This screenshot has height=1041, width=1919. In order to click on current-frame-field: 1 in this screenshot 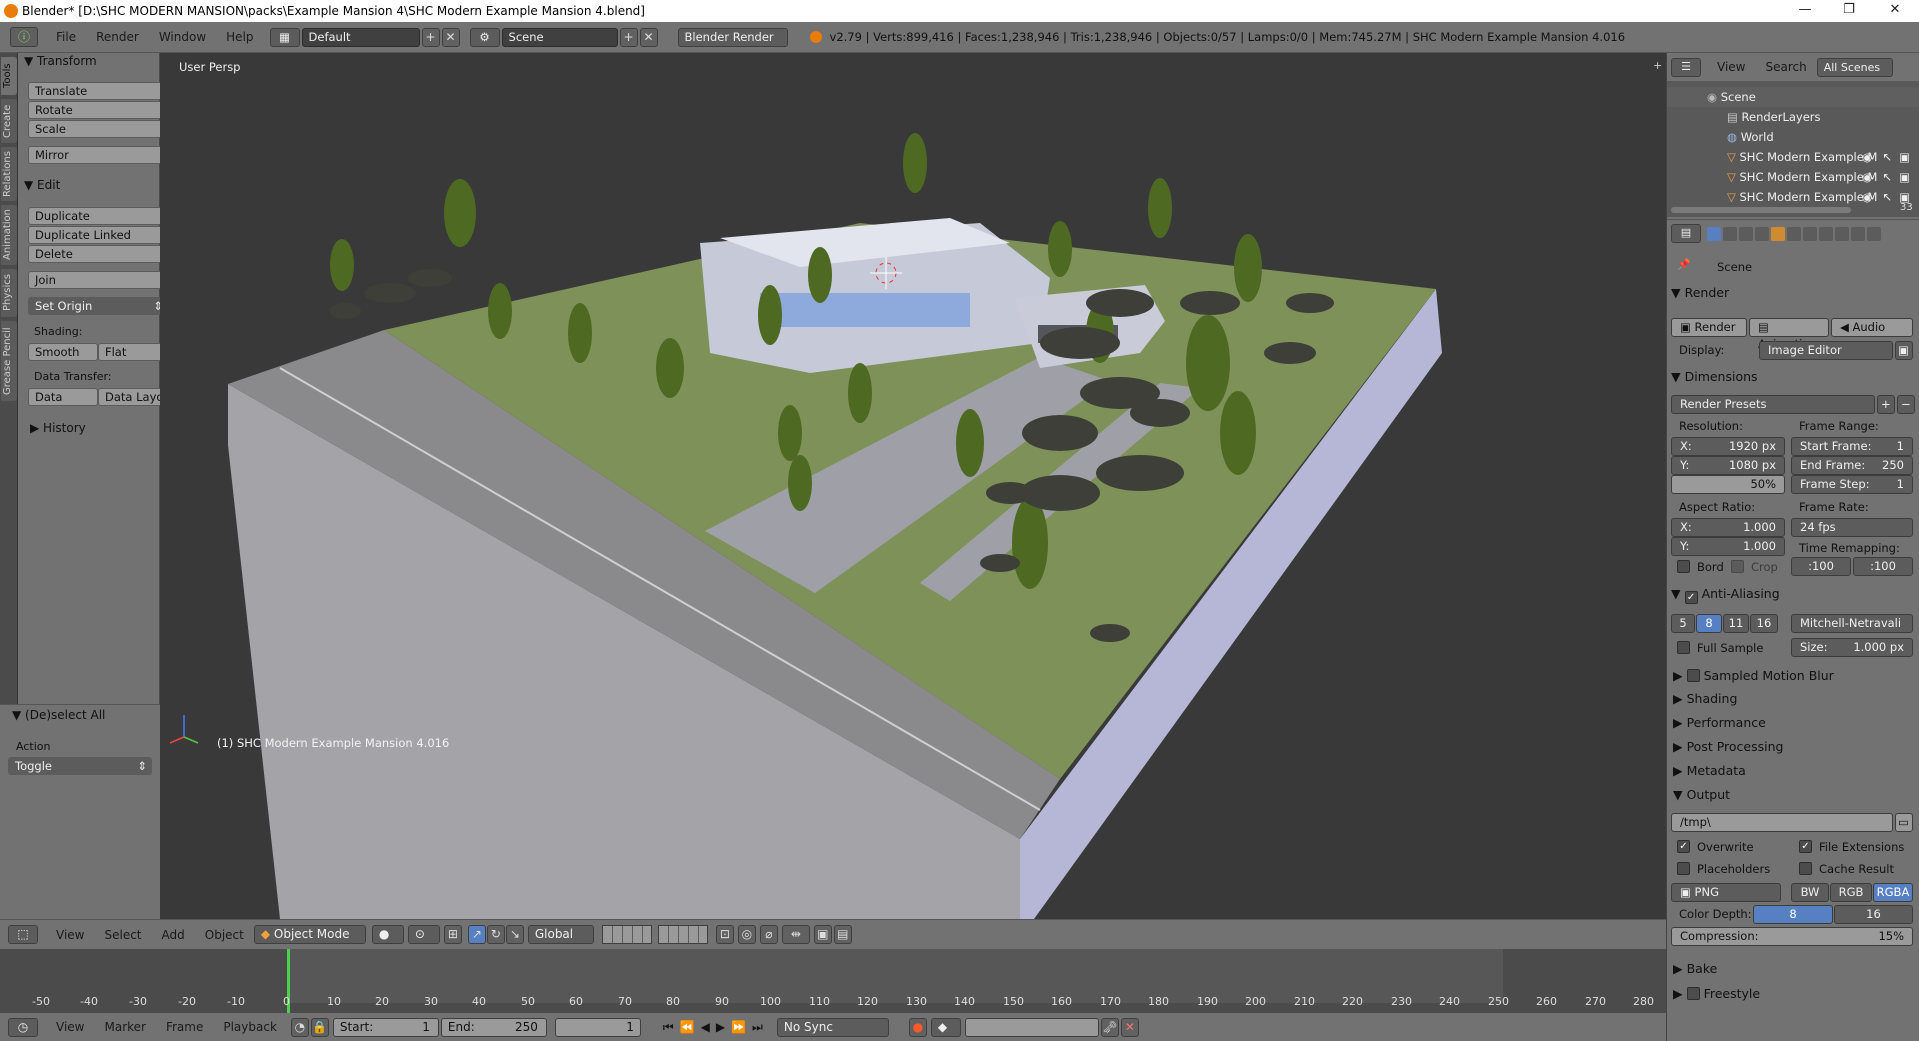, I will do `click(597, 1027)`.